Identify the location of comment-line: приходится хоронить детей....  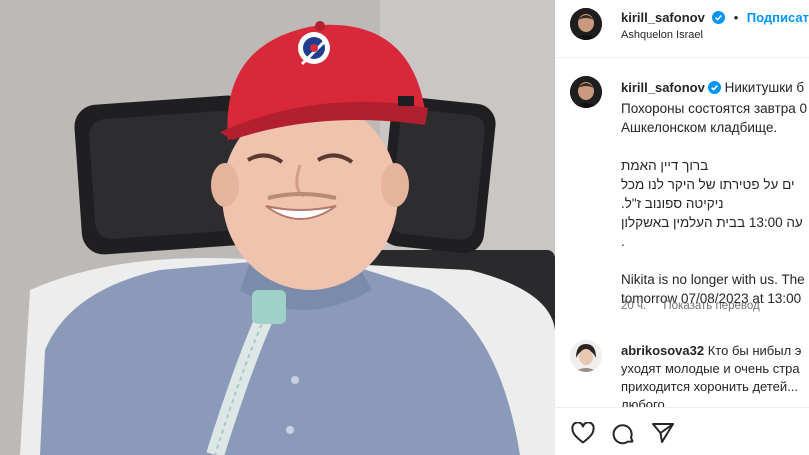
(709, 386).